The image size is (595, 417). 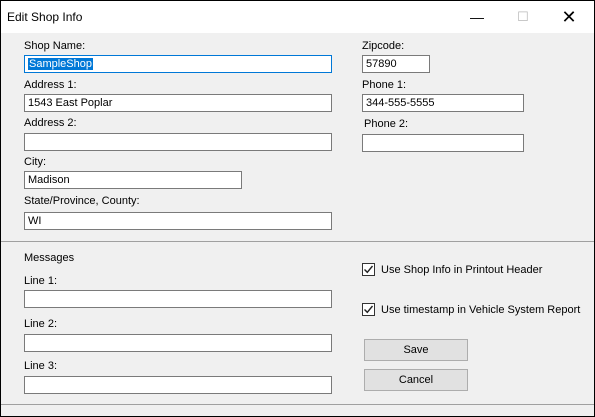 I want to click on shop-name-value: SampleShop, so click(x=60, y=64).